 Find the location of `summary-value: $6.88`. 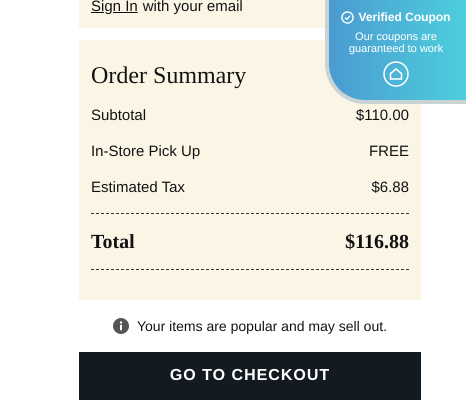

summary-value: $6.88 is located at coordinates (390, 188).